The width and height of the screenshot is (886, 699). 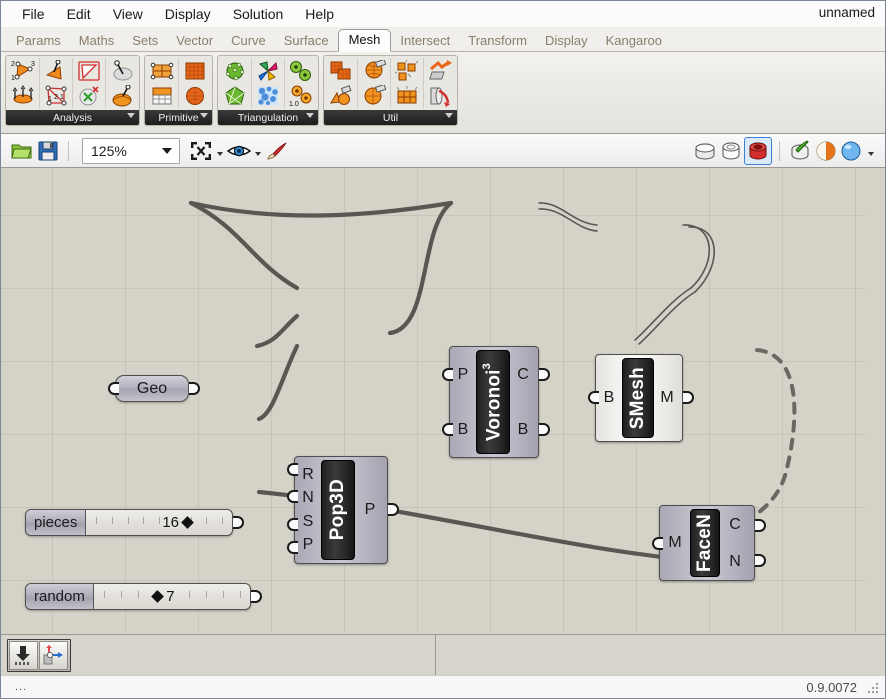 I want to click on menu-item-display: Display, so click(x=188, y=14).